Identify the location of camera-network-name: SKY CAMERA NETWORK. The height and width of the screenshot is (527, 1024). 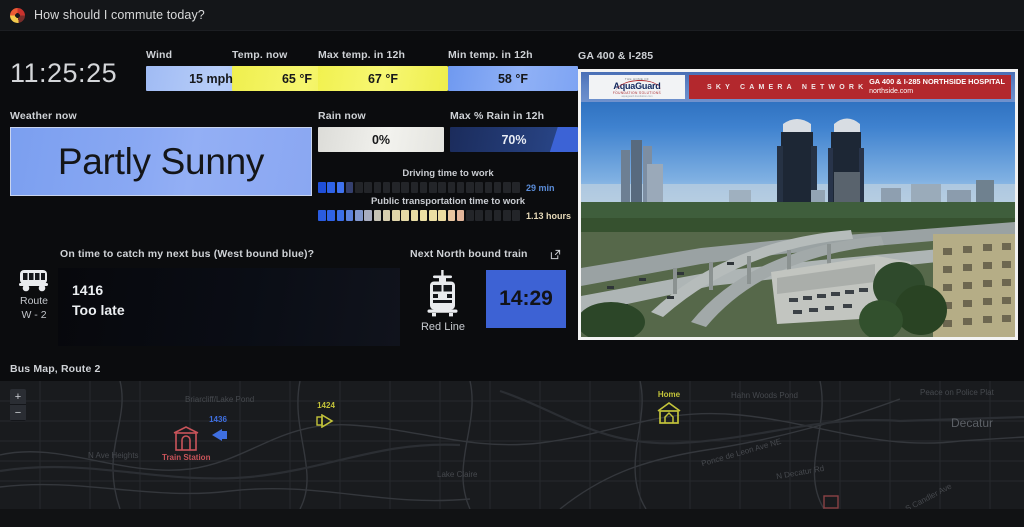
(787, 87).